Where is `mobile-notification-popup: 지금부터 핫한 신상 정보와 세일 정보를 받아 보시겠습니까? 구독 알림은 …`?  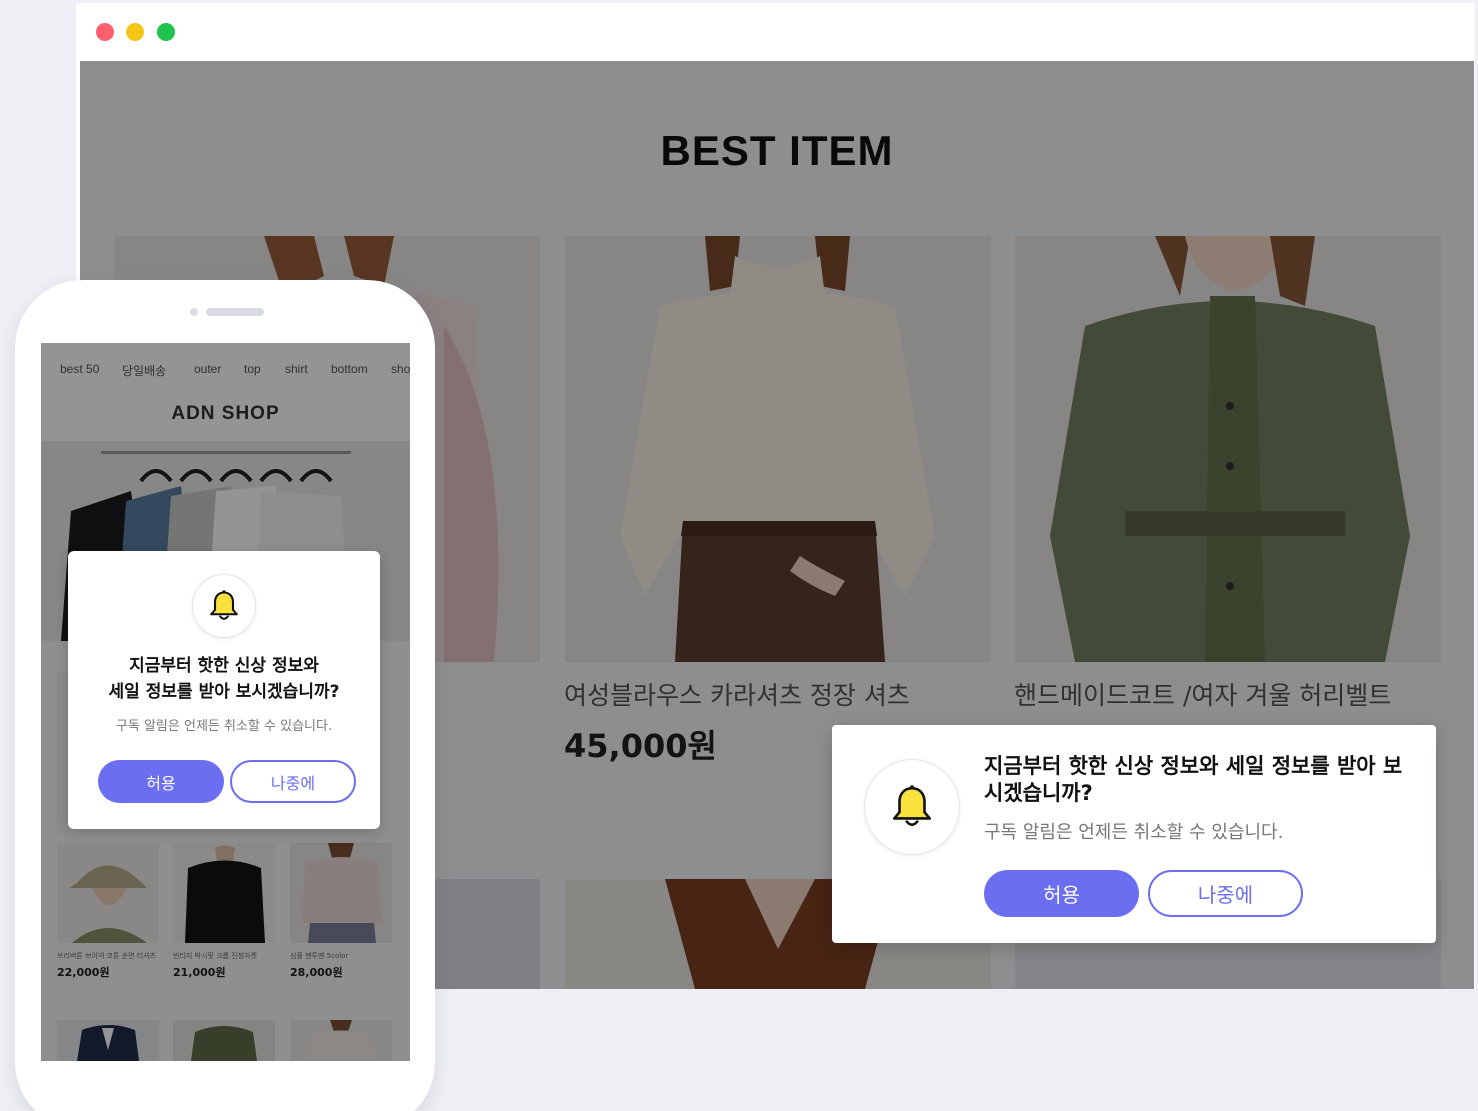
mobile-notification-popup: 지금부터 핫한 신상 정보와 세일 정보를 받아 보시겠습니까? 구독 알림은 … is located at coordinates (224, 690).